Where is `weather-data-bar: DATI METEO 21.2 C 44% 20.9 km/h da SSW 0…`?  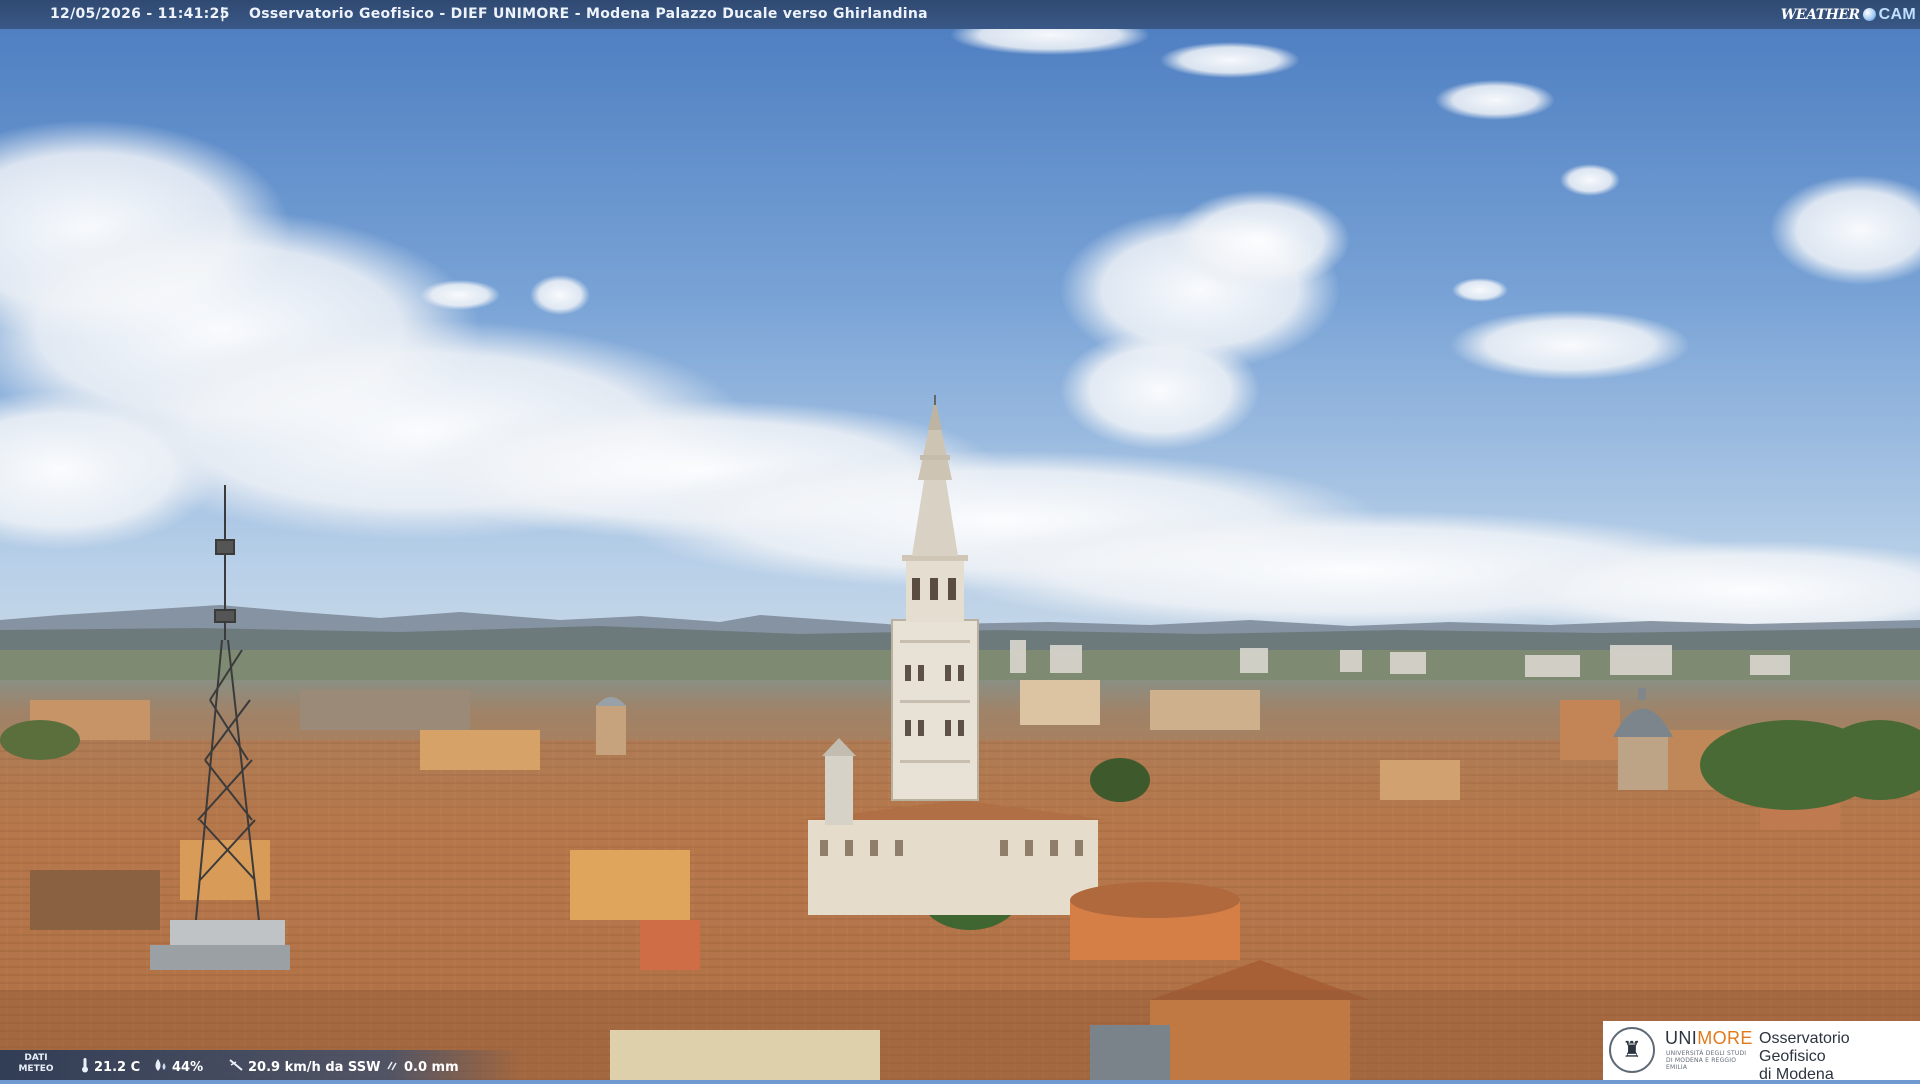
weather-data-bar: DATI METEO 21.2 C 44% 20.9 km/h da SSW 0… is located at coordinates (260, 1065).